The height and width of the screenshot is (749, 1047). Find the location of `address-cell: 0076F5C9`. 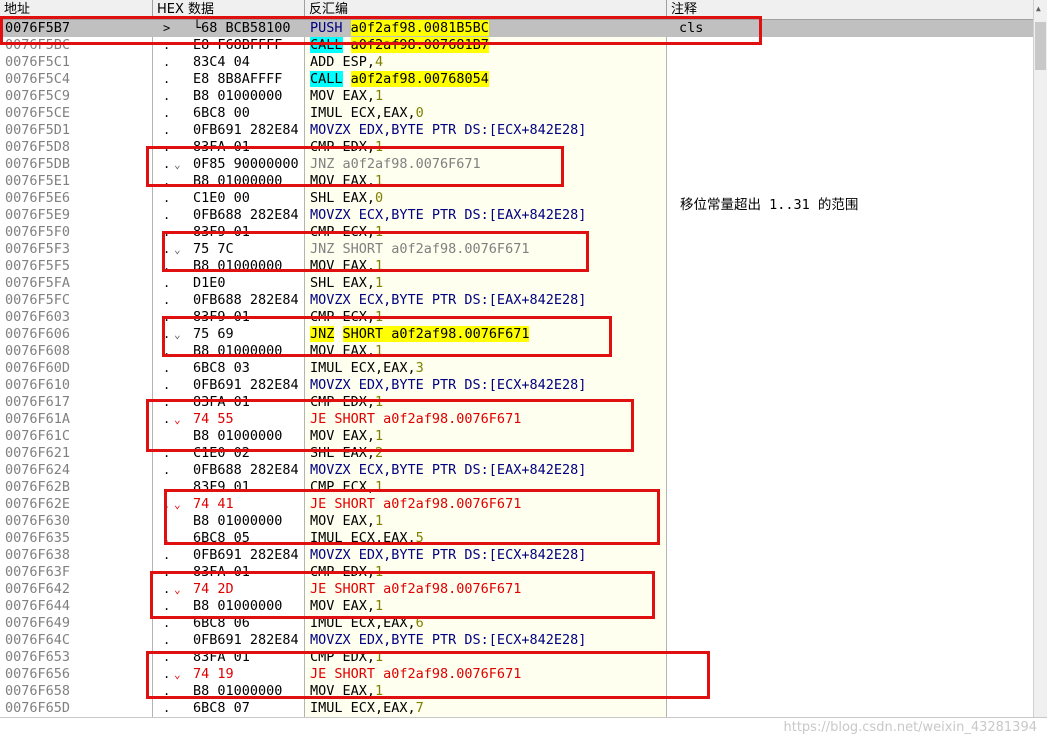

address-cell: 0076F5C9 is located at coordinates (38, 96).